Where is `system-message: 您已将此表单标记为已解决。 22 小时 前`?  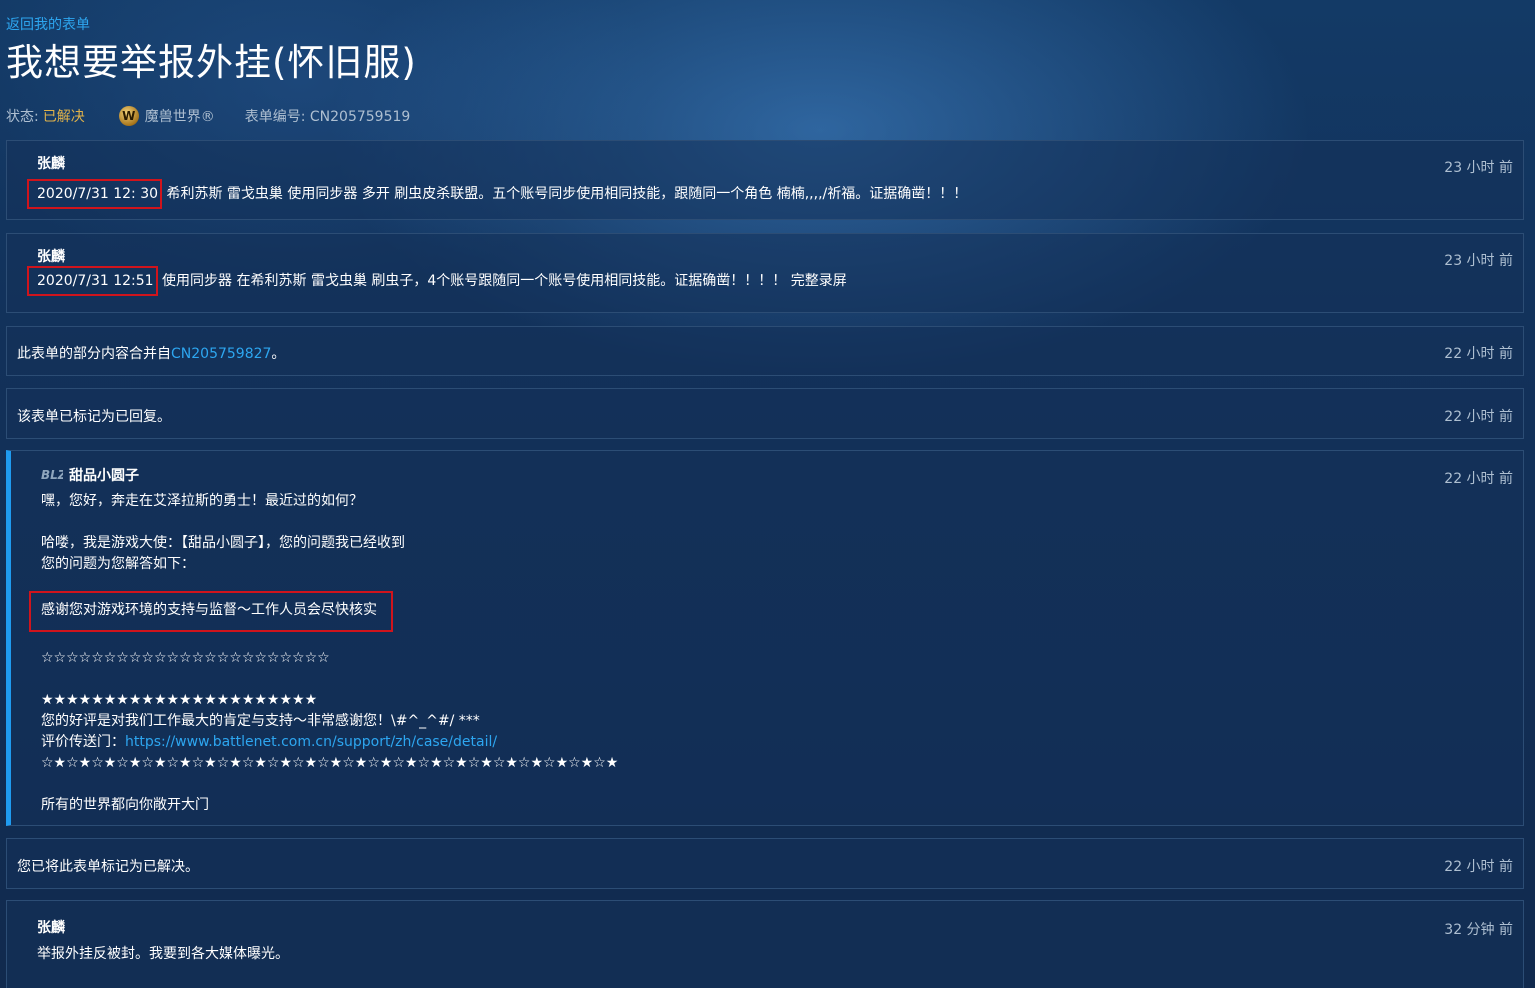
system-message: 您已将此表单标记为已解决。 22 小时 前 is located at coordinates (765, 863).